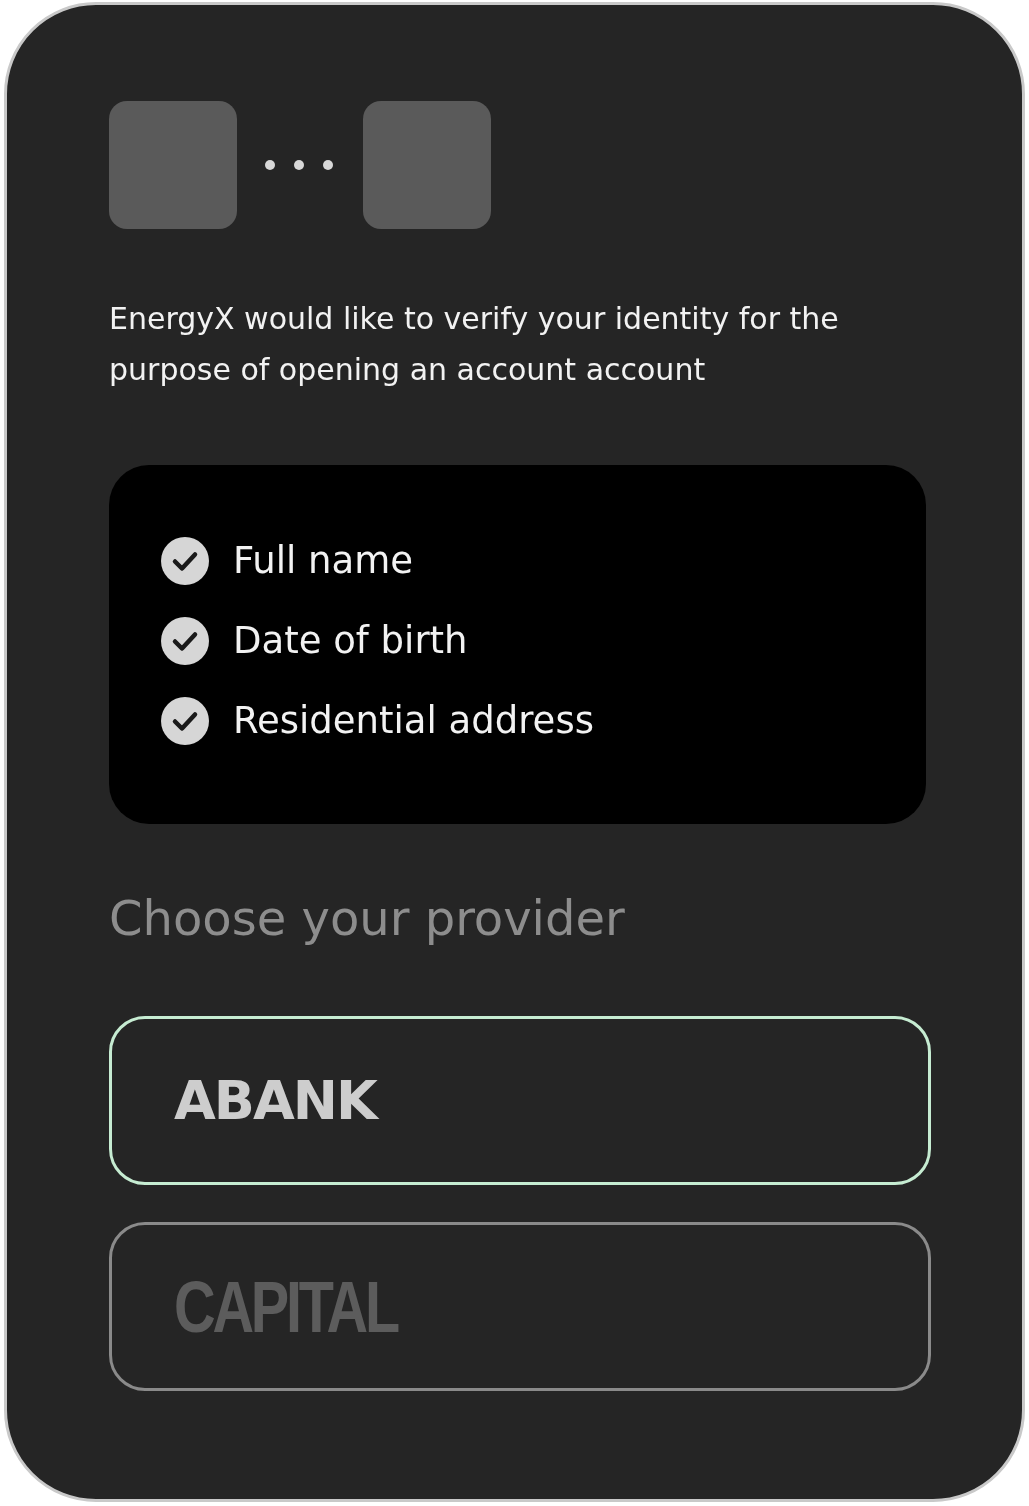 The height and width of the screenshot is (1506, 1029). Describe the element at coordinates (323, 561) in the screenshot. I see `permission-label: Full name` at that location.